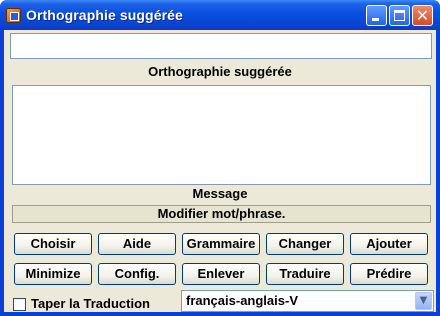  I want to click on maximize-icon, so click(399, 15).